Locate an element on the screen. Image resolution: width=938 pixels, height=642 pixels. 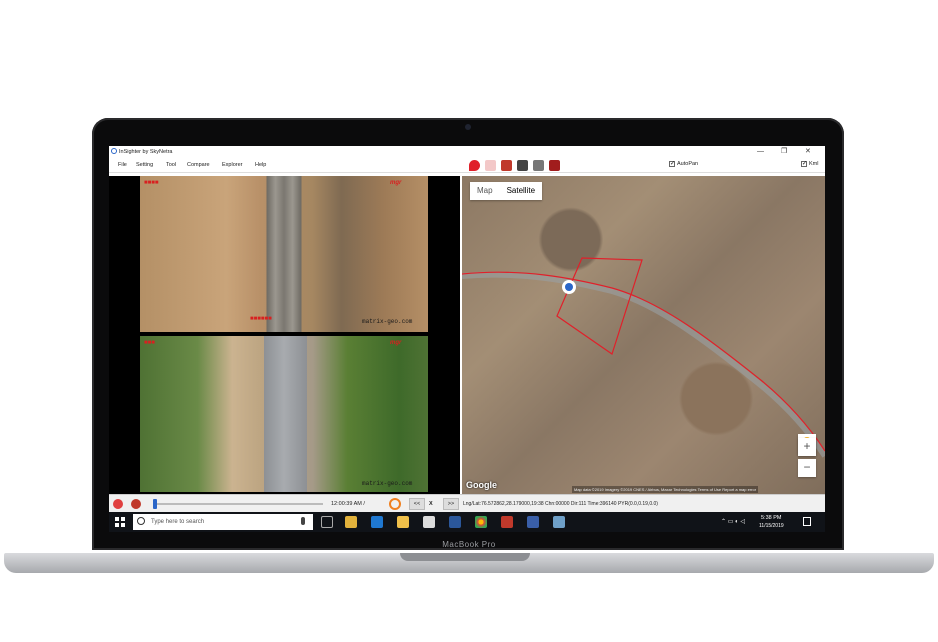
minimize-button: — is located at coordinates (760, 152).